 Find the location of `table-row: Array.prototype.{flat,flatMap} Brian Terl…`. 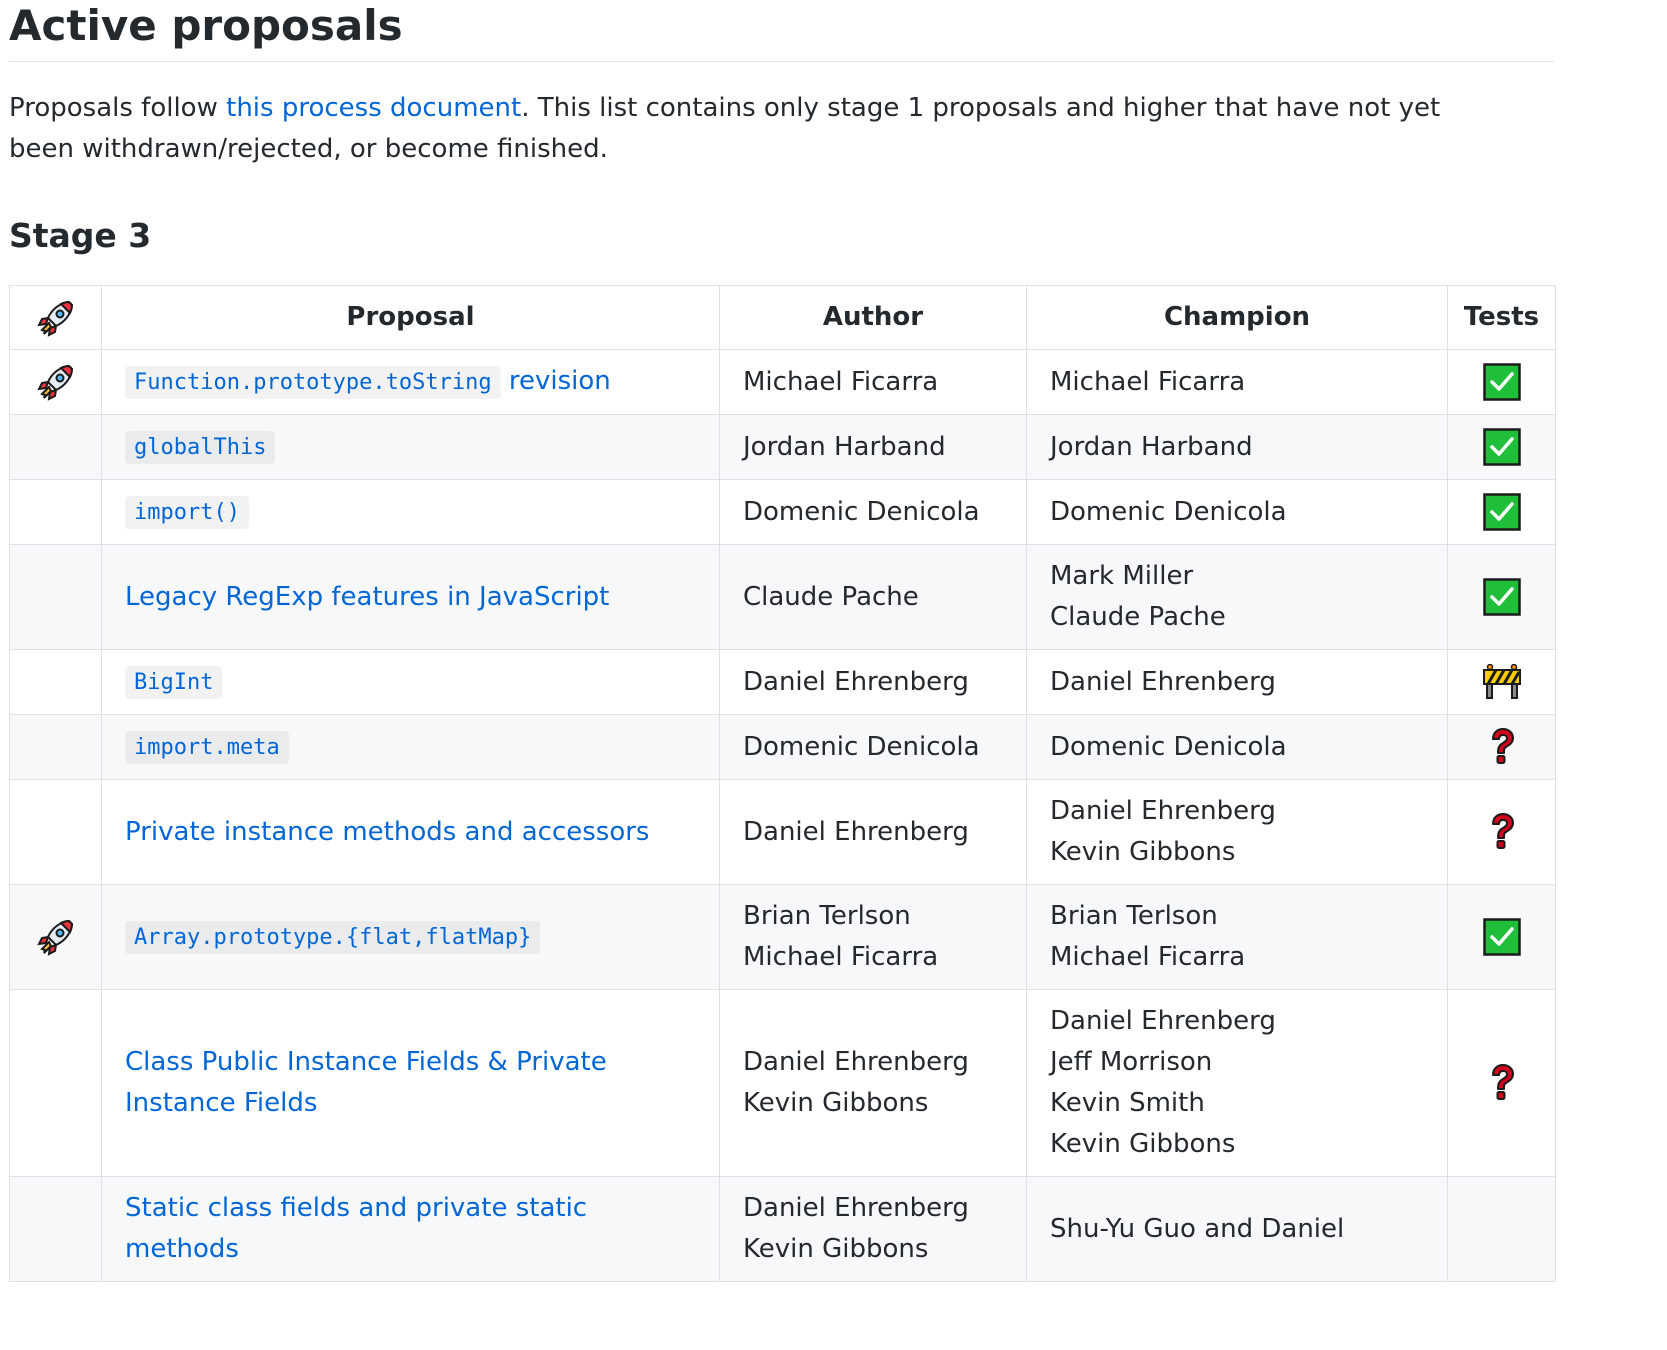

table-row: Array.prototype.{flat,flatMap} Brian Terl… is located at coordinates (782, 937).